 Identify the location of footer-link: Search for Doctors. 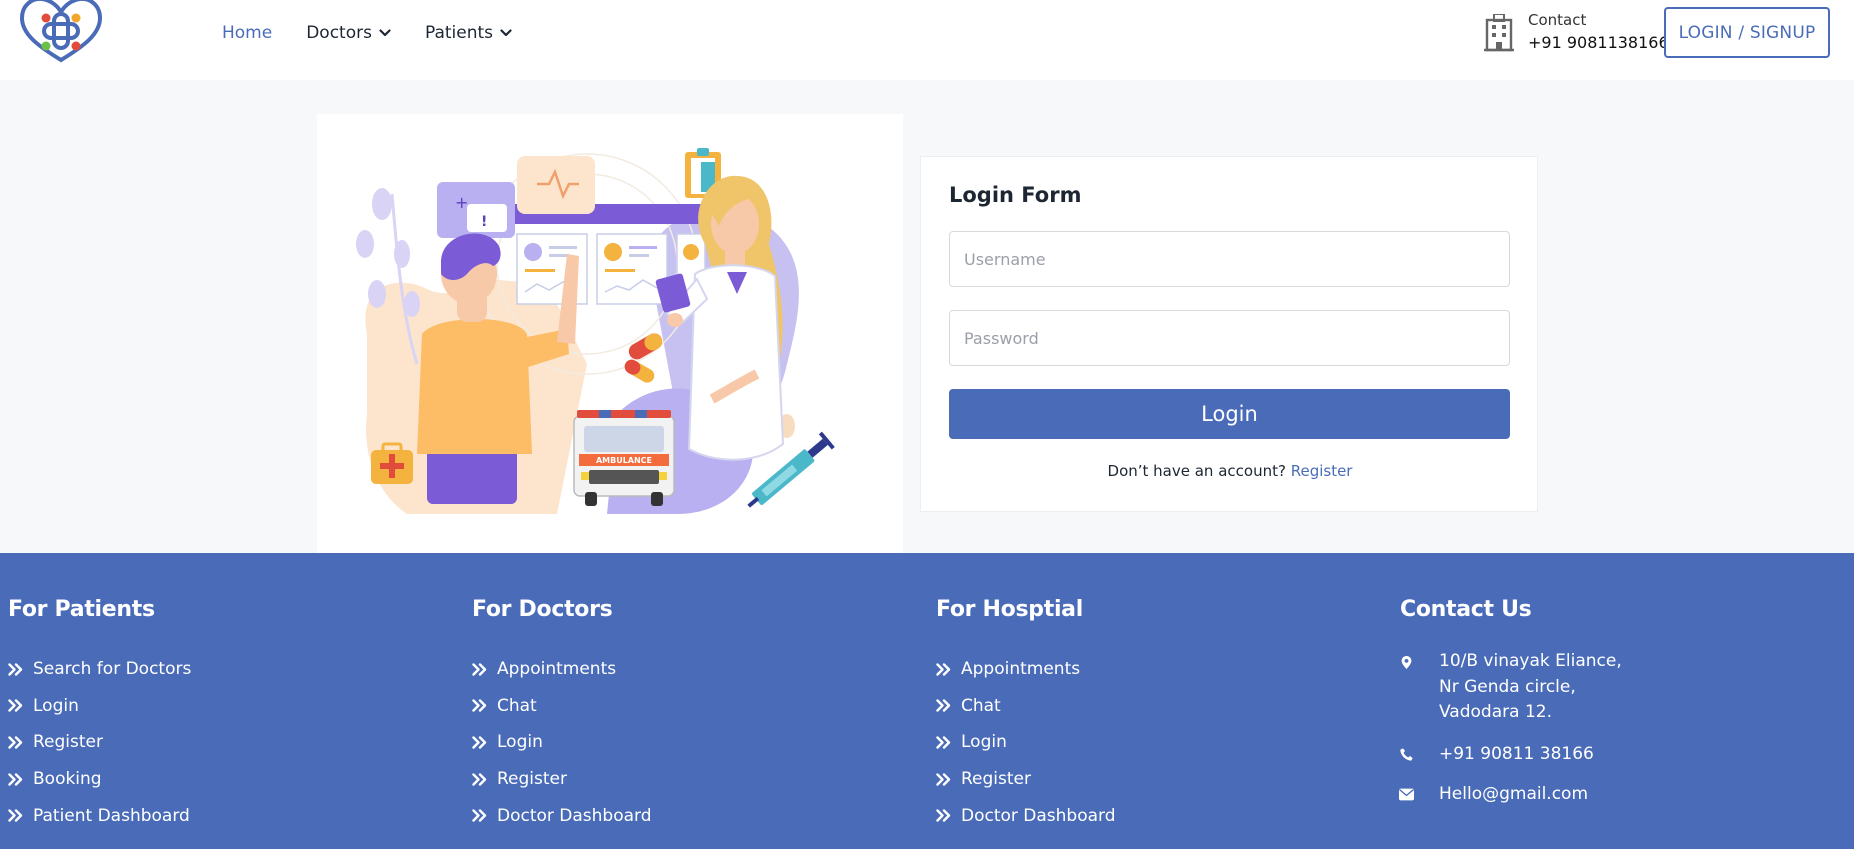
(99, 669).